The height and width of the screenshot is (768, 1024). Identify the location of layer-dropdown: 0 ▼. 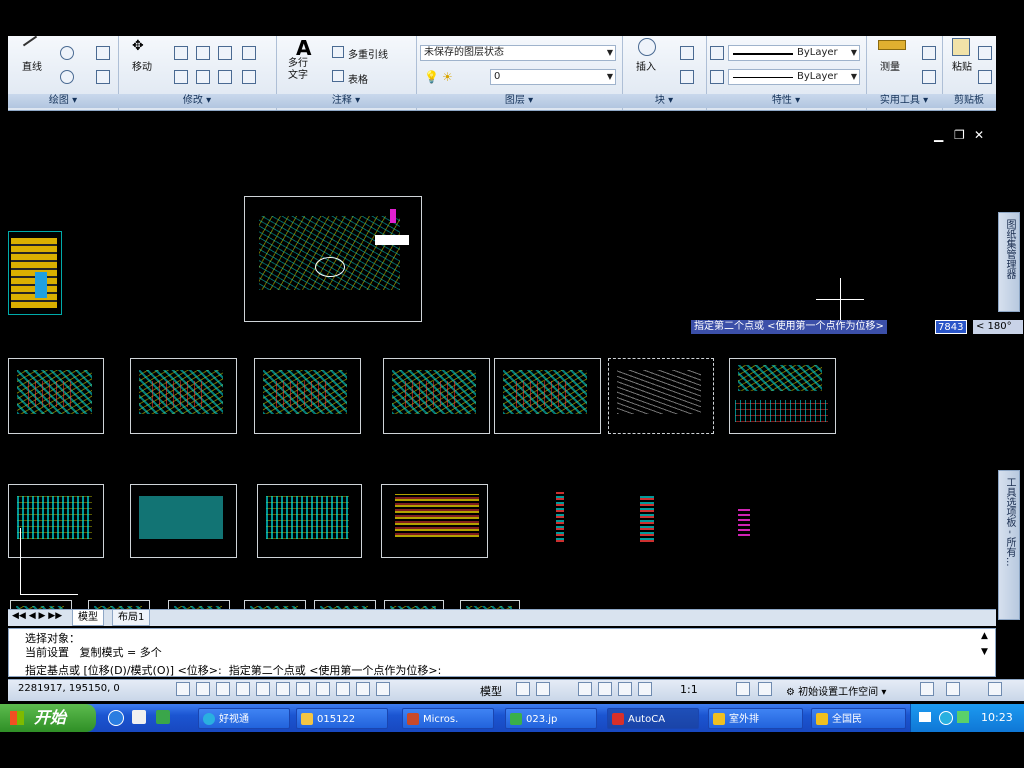
(553, 77).